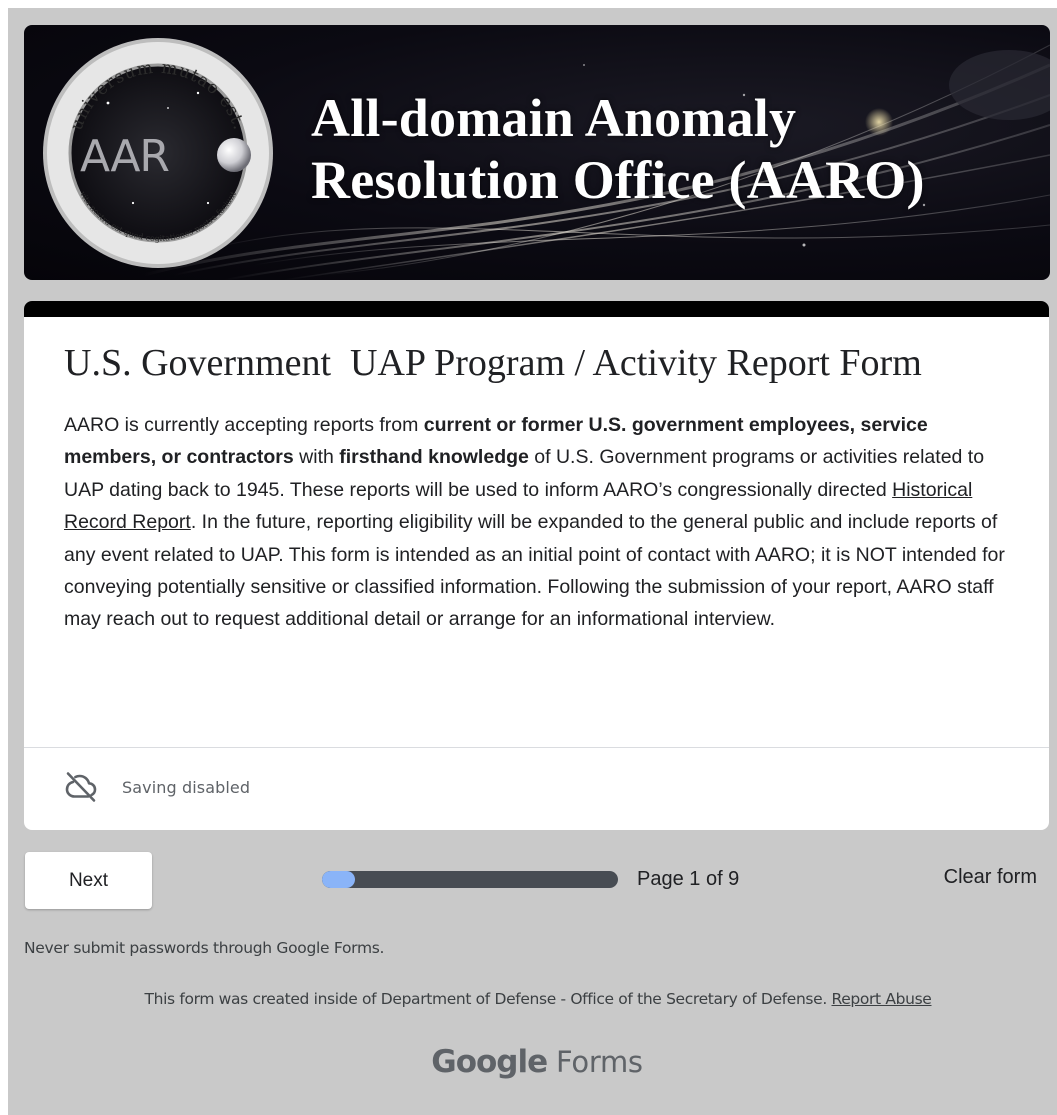 This screenshot has height=1115, width=1057. Describe the element at coordinates (186, 787) in the screenshot. I see `saving-status-text: Saving disabled` at that location.